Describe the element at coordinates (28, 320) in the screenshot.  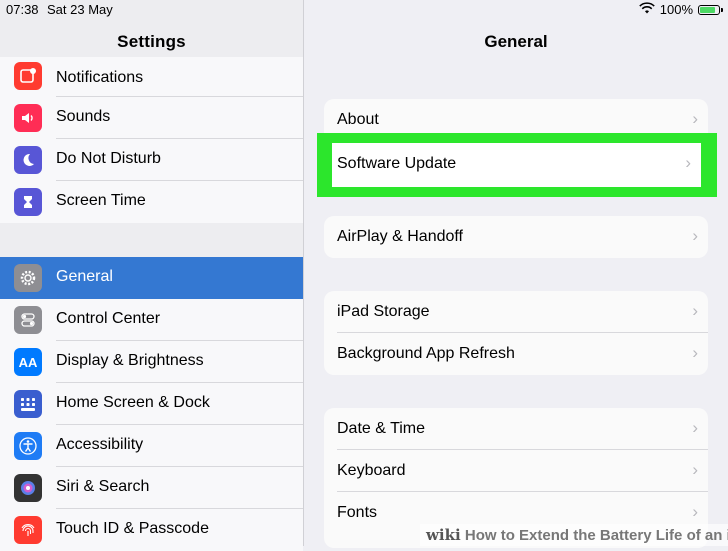
I see `toggles-icon` at that location.